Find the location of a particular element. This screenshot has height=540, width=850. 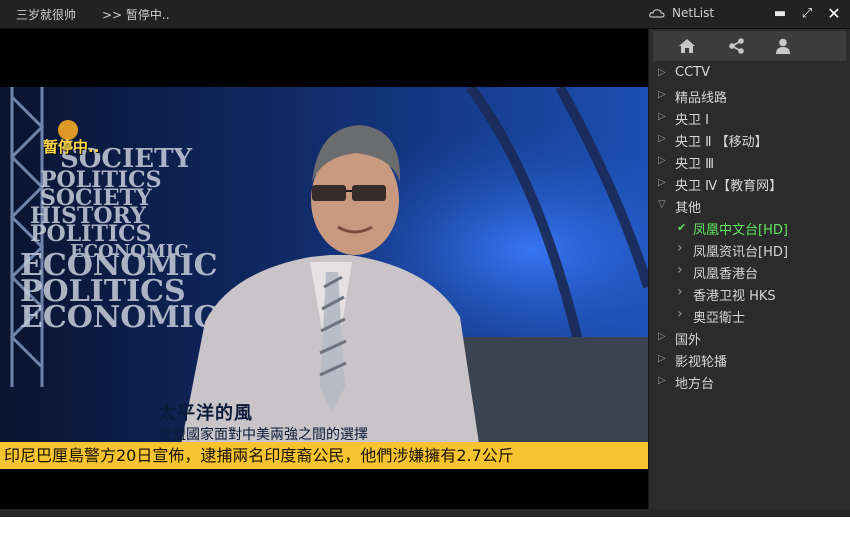

channel-item: ▷ 央卫 Ⅲ is located at coordinates (752, 163).